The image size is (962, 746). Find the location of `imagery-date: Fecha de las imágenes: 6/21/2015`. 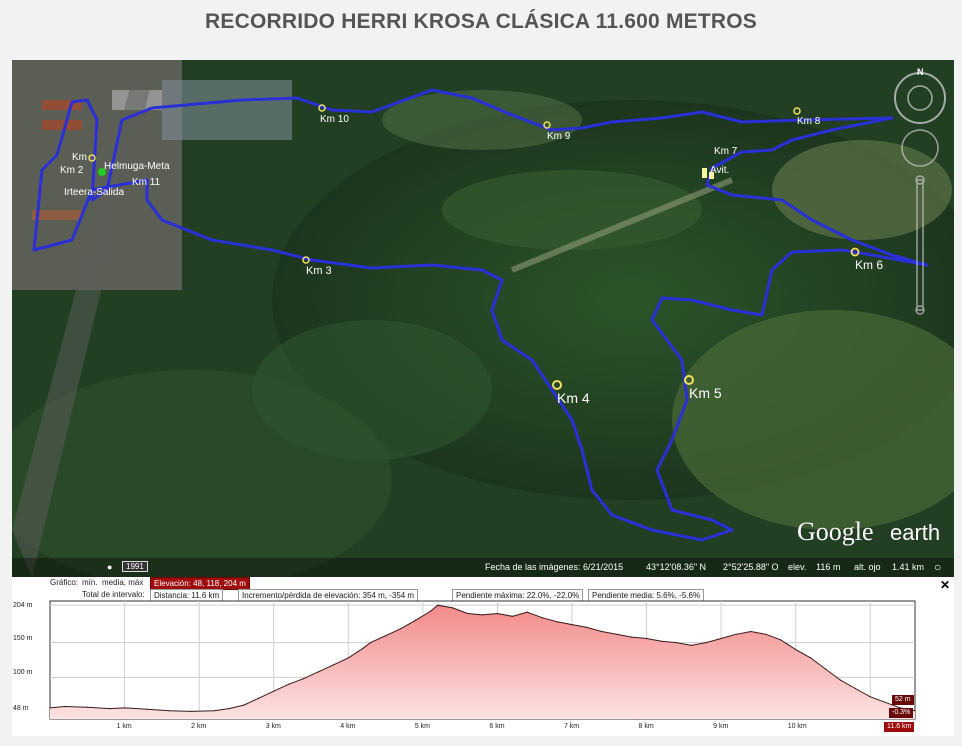

imagery-date: Fecha de las imágenes: 6/21/2015 is located at coordinates (554, 567).